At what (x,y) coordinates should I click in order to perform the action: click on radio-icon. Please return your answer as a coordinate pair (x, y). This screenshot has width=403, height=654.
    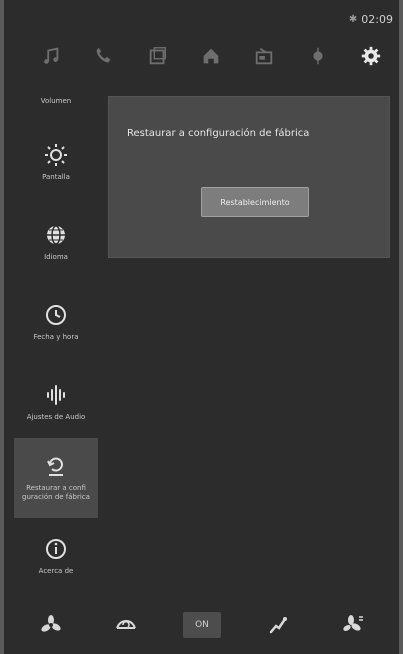
    Looking at the image, I should click on (264, 56).